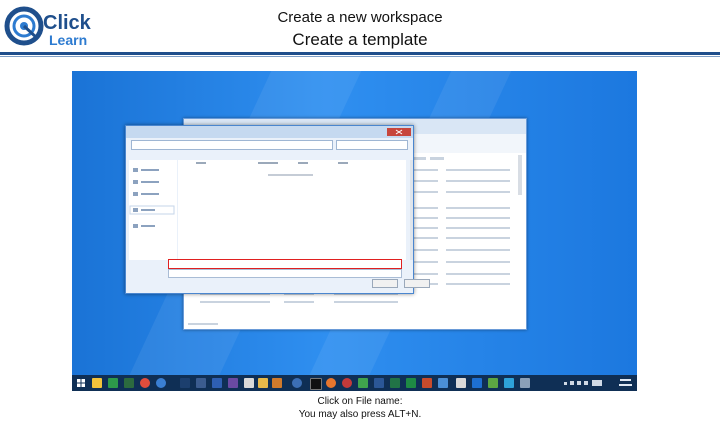  What do you see at coordinates (379, 383) in the screenshot?
I see `word-icon` at bounding box center [379, 383].